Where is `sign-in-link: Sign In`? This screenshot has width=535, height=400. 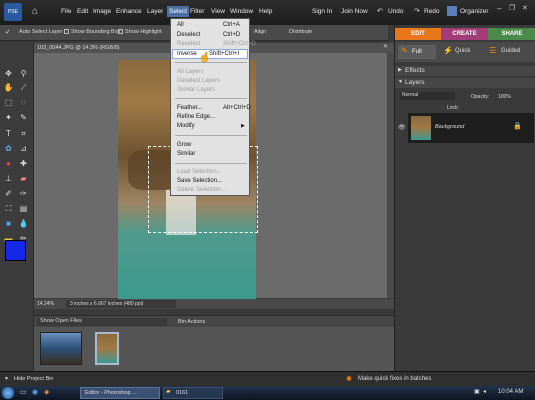
sign-in-link: Sign In is located at coordinates (322, 11).